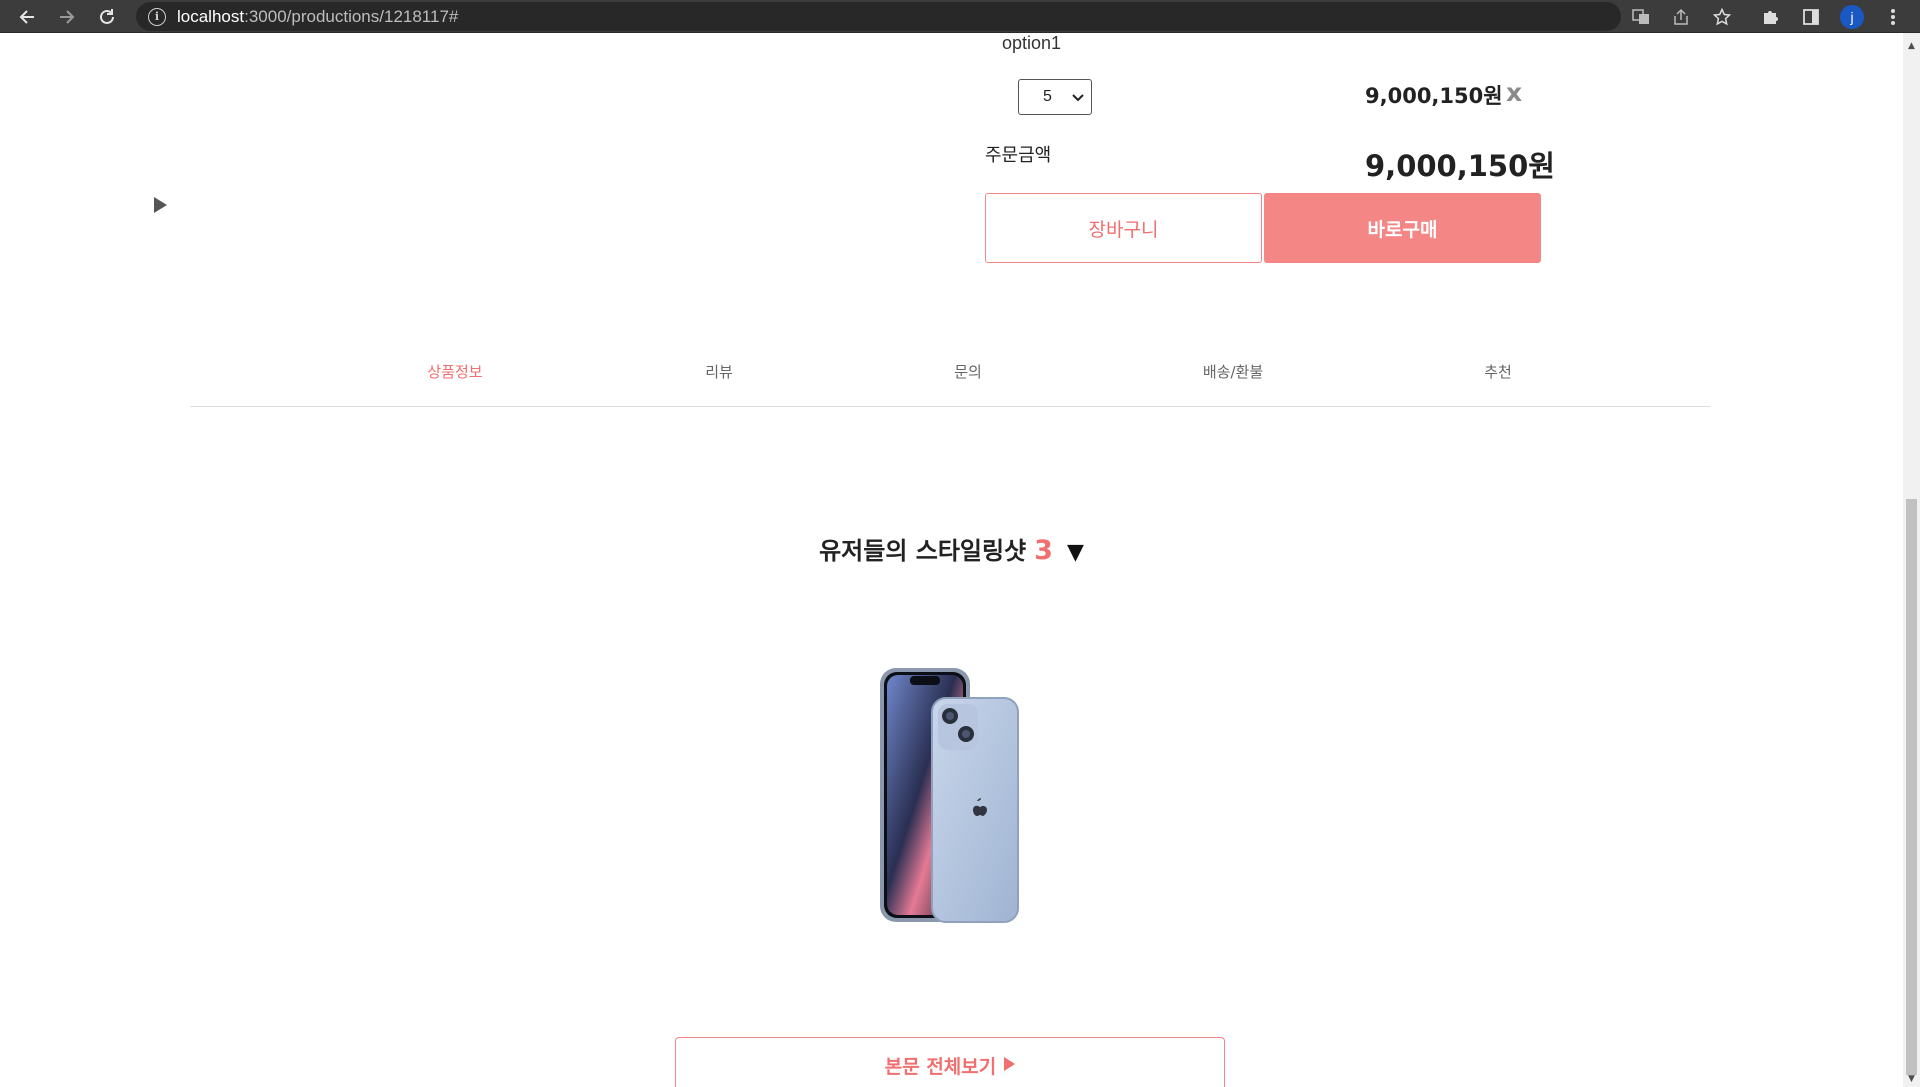 The image size is (1920, 1087). What do you see at coordinates (1770, 16) in the screenshot?
I see `extensions-puzzle-icon` at bounding box center [1770, 16].